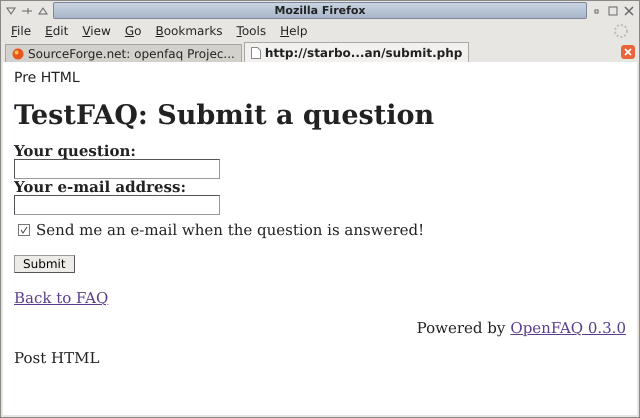  What do you see at coordinates (320, 10) in the screenshot?
I see `window-title: Mozilla Firefox` at bounding box center [320, 10].